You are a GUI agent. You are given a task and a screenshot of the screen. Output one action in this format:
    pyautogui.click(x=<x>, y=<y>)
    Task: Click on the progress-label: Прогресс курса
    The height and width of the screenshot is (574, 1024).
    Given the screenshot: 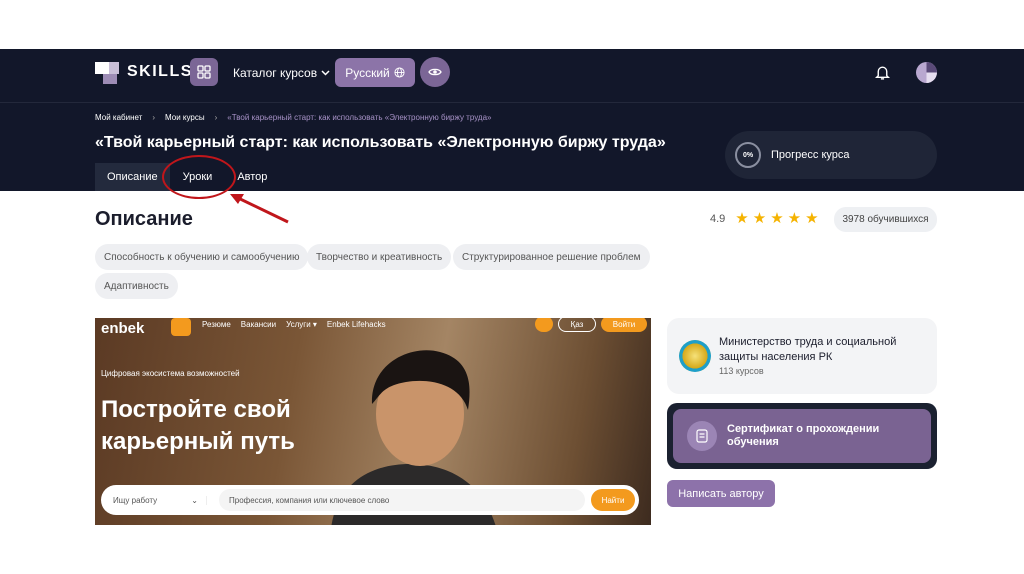 What is the action you would take?
    pyautogui.click(x=810, y=155)
    